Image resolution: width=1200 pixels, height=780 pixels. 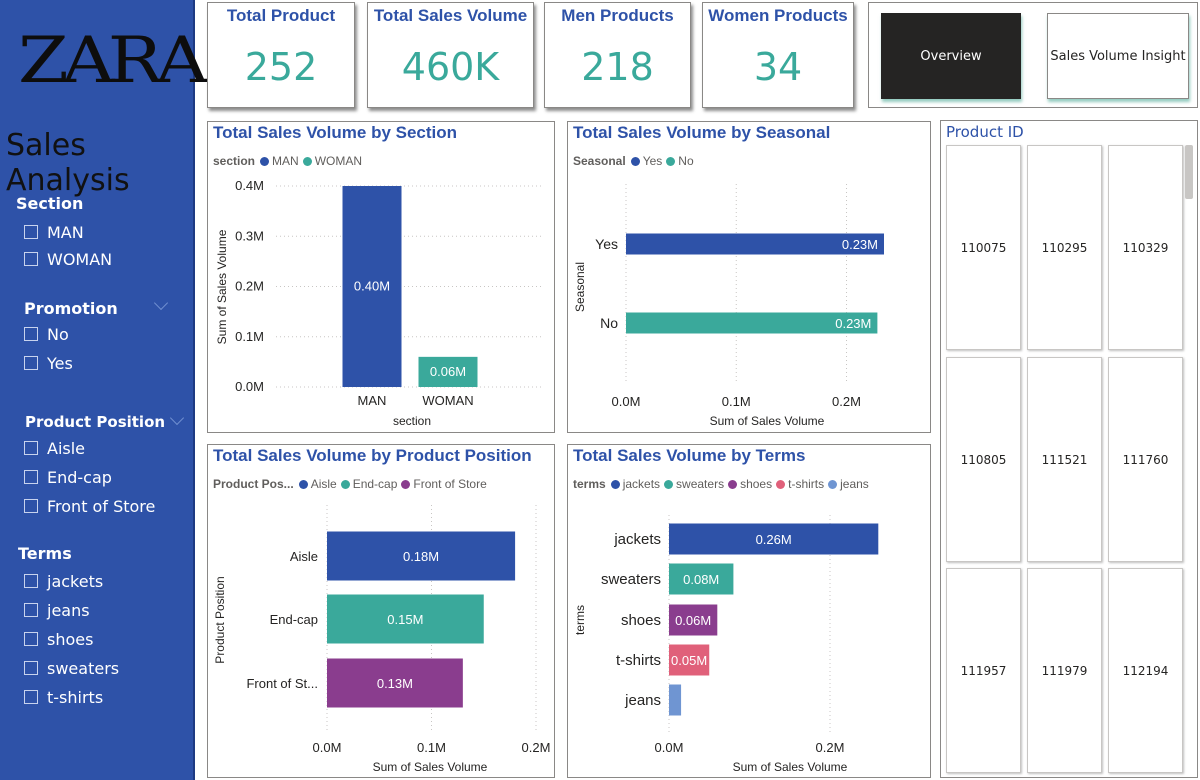 I want to click on data-label: 0.13M, so click(x=395, y=683).